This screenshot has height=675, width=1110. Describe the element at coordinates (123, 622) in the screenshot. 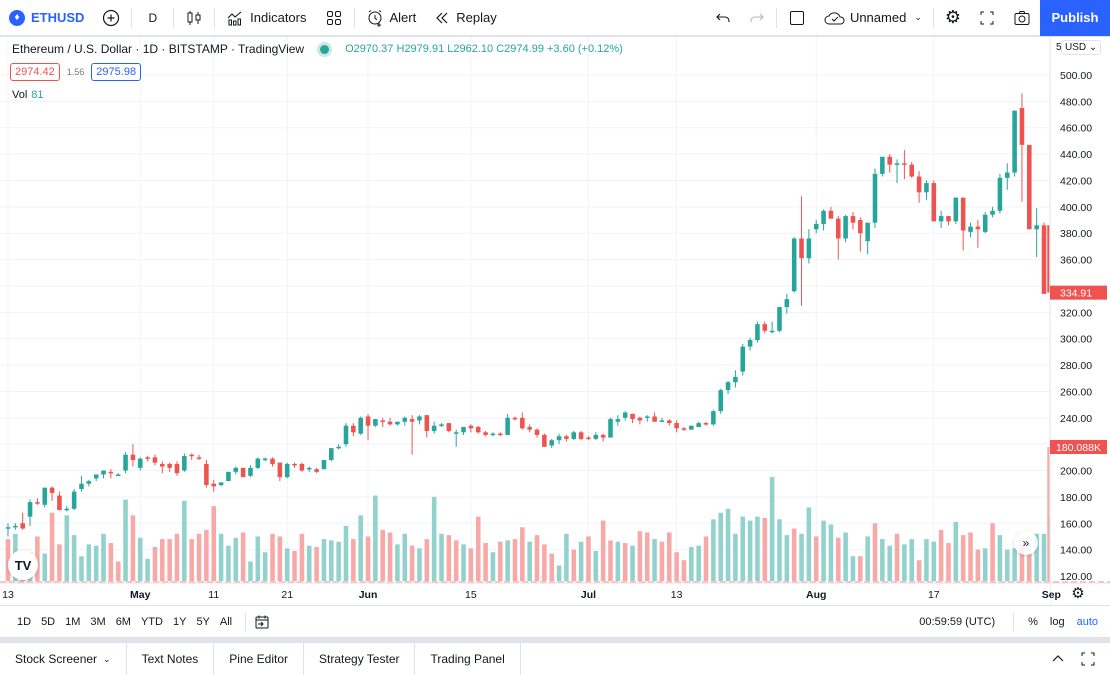

I see `range-6m: 6M` at that location.